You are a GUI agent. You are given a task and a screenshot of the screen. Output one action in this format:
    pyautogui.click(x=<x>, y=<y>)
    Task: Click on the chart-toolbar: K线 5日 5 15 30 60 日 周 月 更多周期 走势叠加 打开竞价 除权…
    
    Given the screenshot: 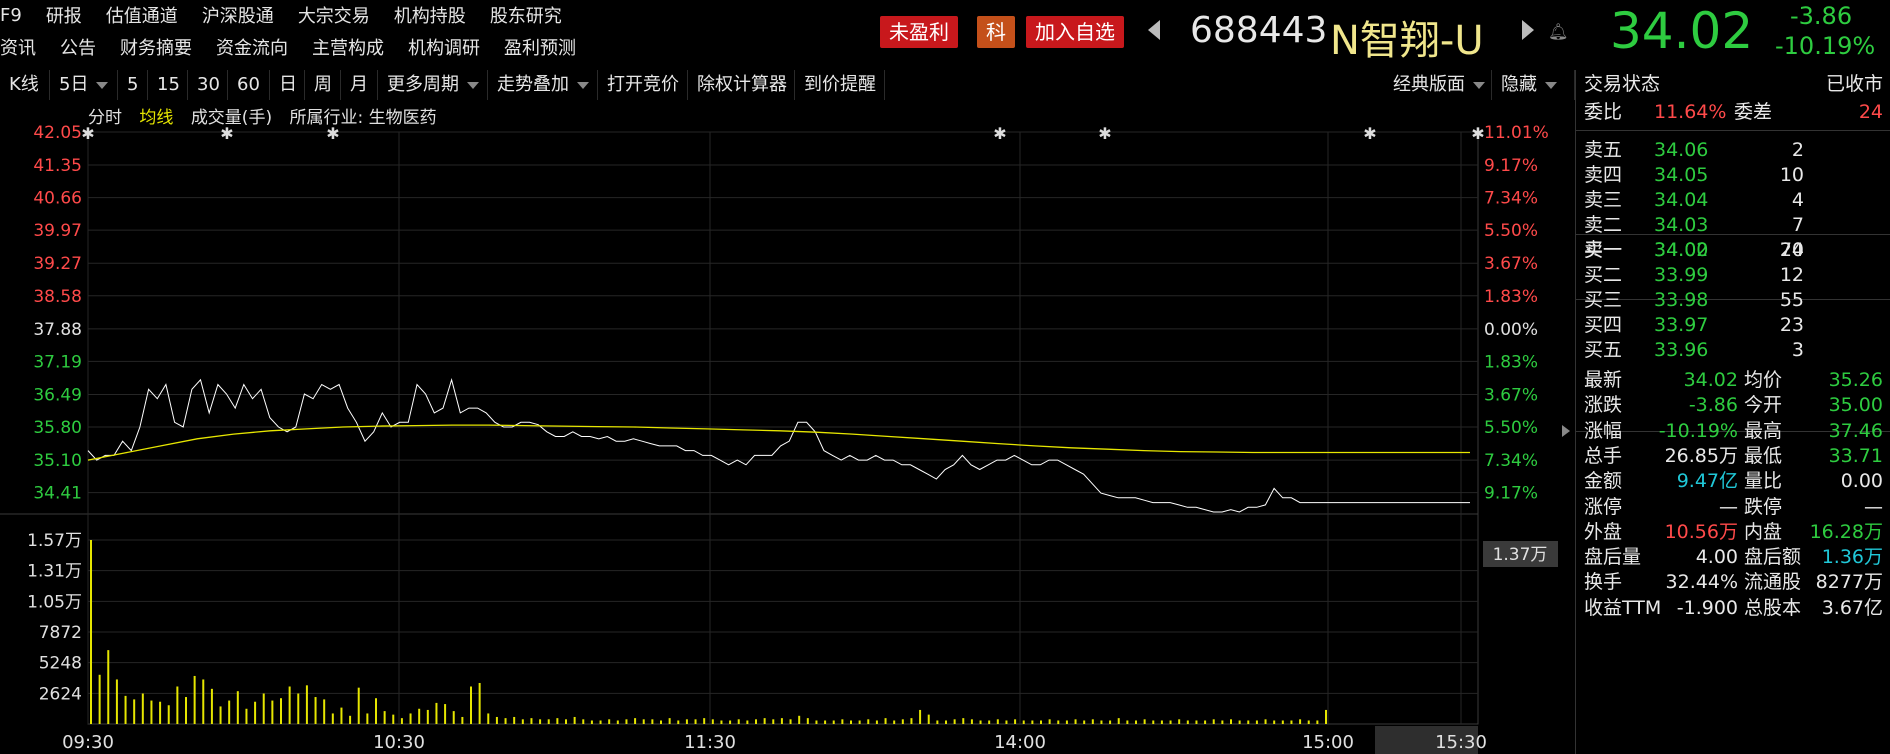 What is the action you would take?
    pyautogui.click(x=787, y=85)
    